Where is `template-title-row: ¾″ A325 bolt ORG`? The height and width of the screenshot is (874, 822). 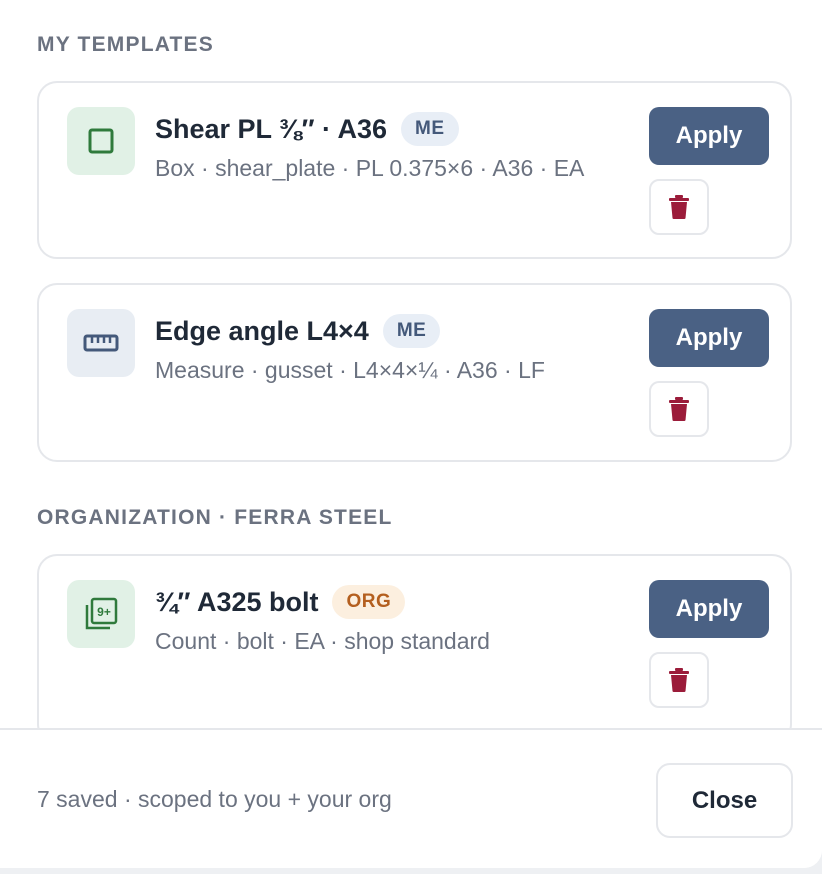 template-title-row: ¾″ A325 bolt ORG is located at coordinates (280, 602).